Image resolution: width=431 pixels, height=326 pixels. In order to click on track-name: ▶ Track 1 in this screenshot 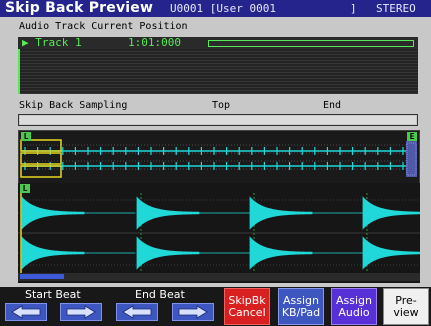, I will do `click(52, 42)`.